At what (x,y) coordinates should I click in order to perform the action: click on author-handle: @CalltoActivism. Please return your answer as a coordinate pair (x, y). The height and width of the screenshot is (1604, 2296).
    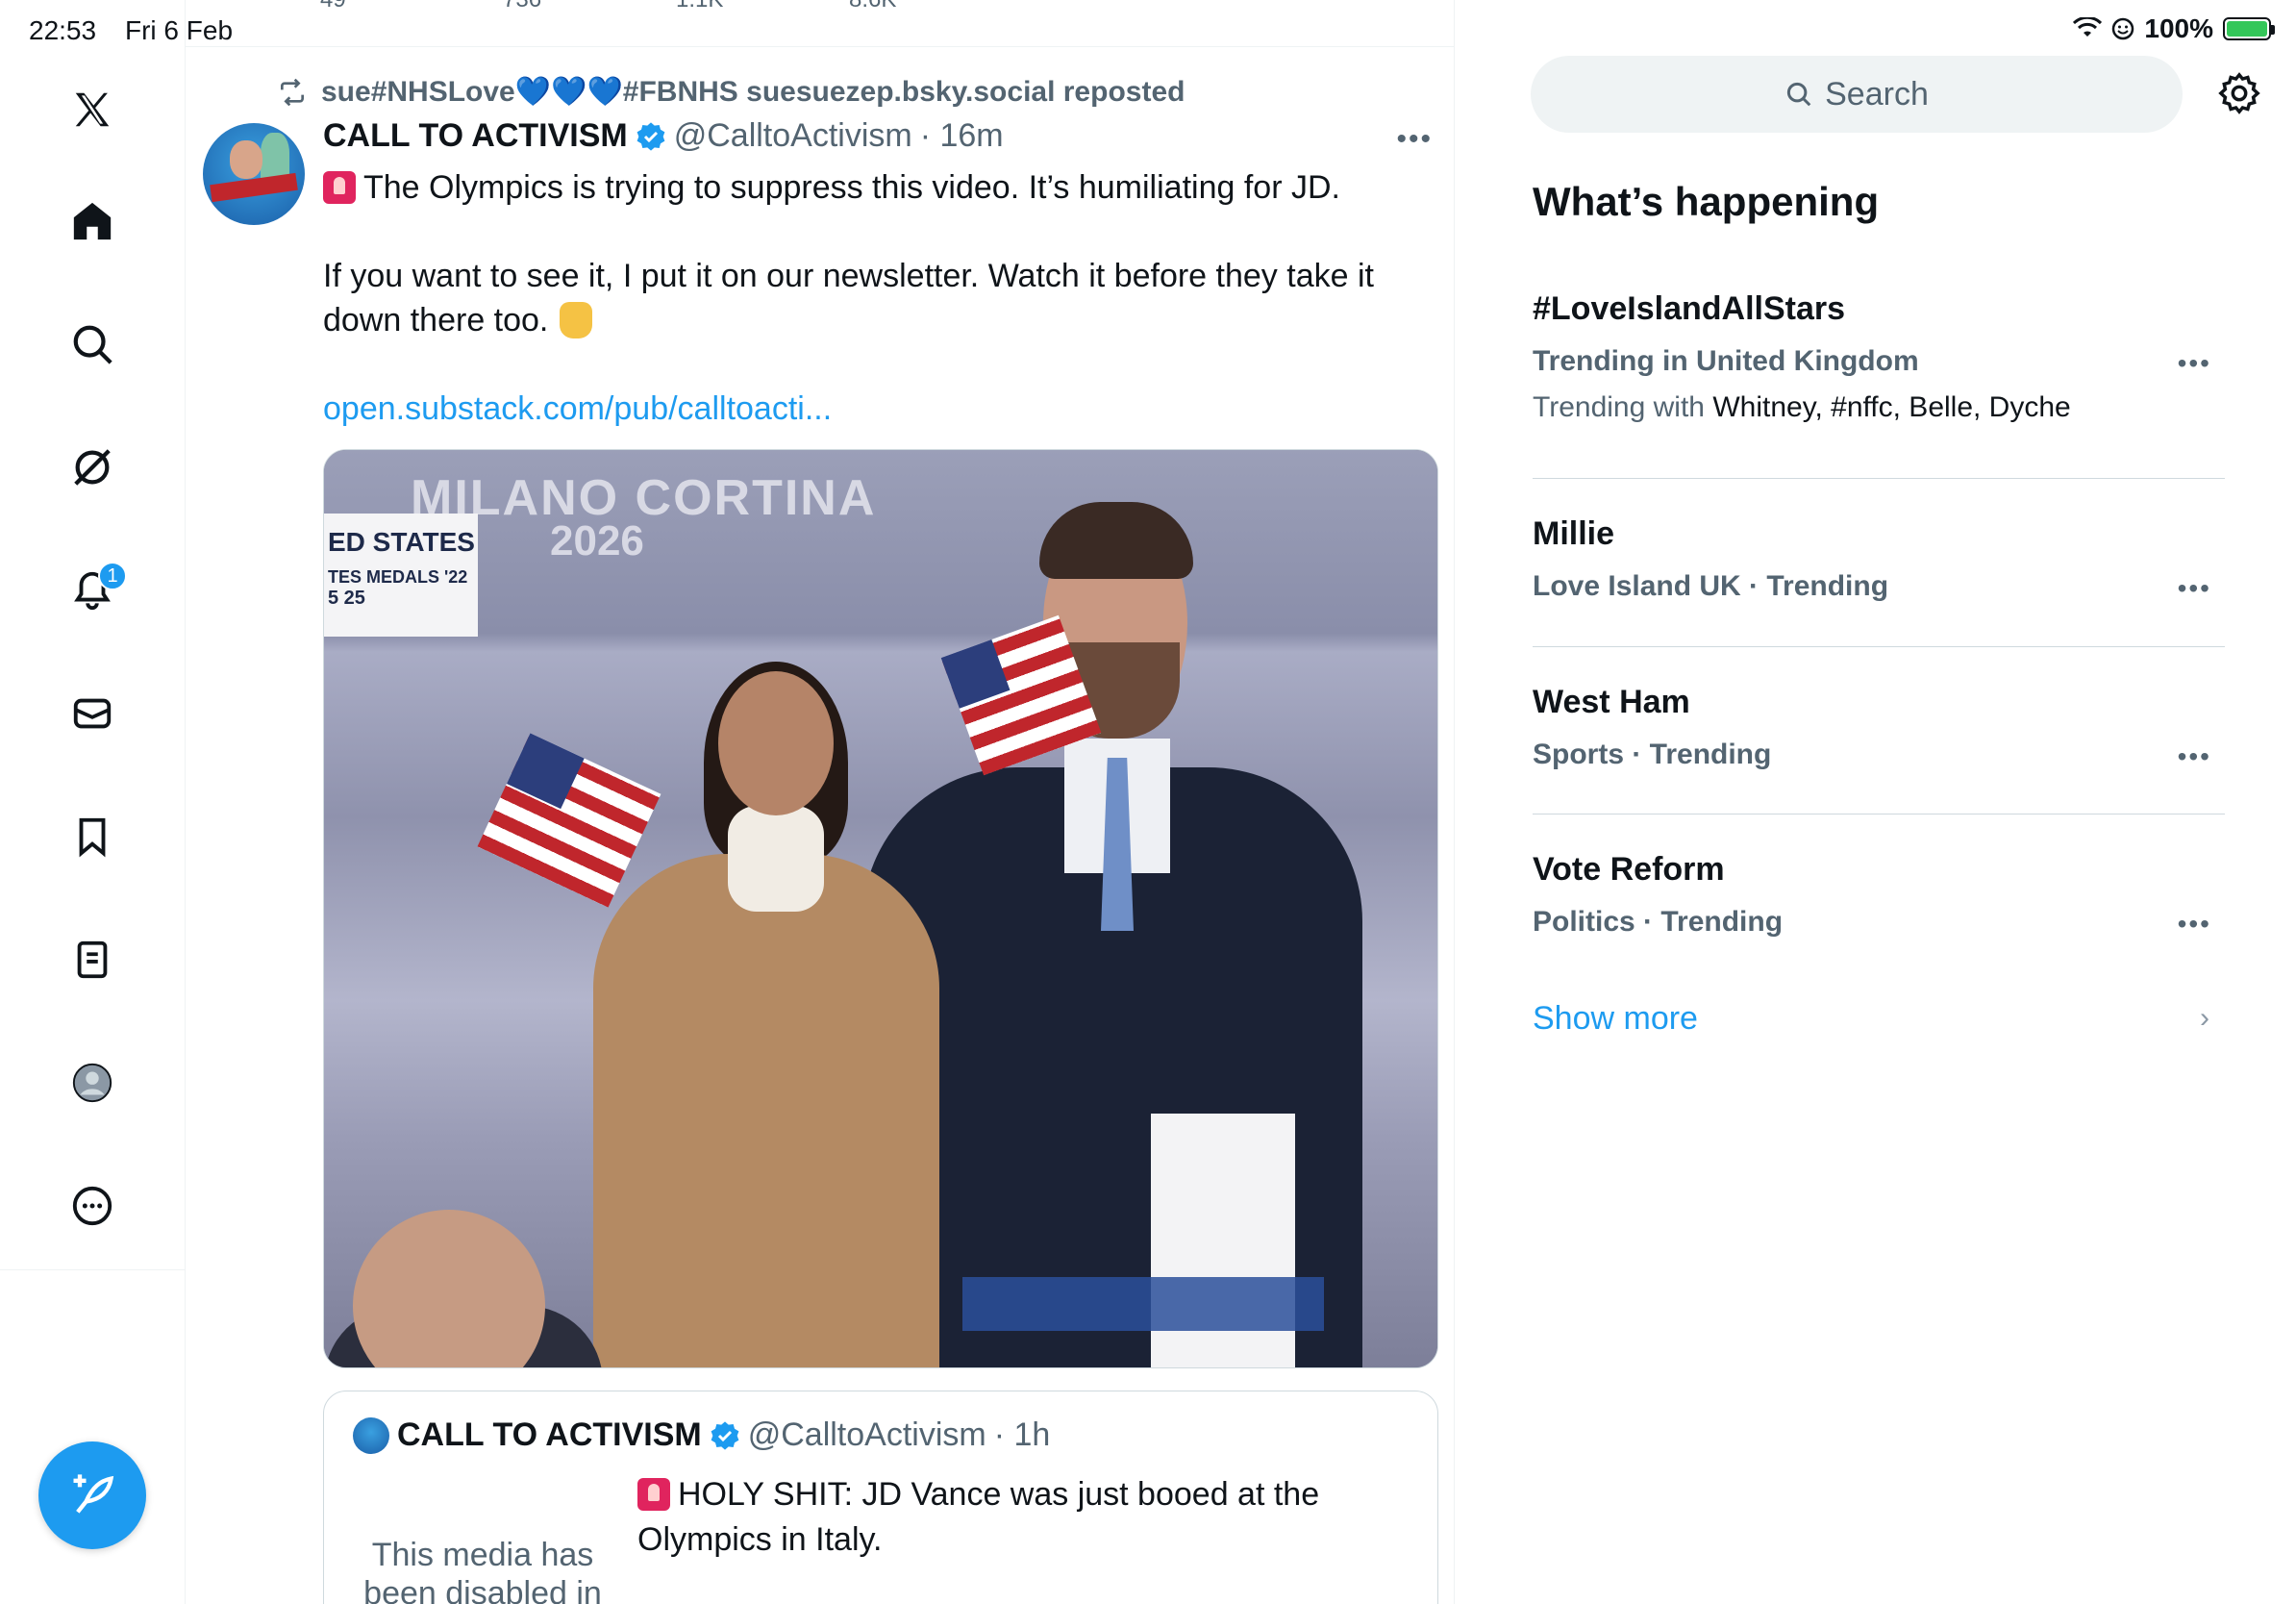
    Looking at the image, I should click on (793, 136).